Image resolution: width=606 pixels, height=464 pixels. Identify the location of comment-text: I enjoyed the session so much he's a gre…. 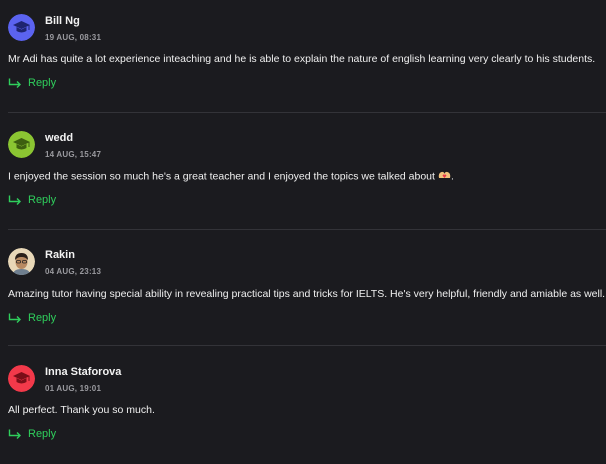
(231, 176).